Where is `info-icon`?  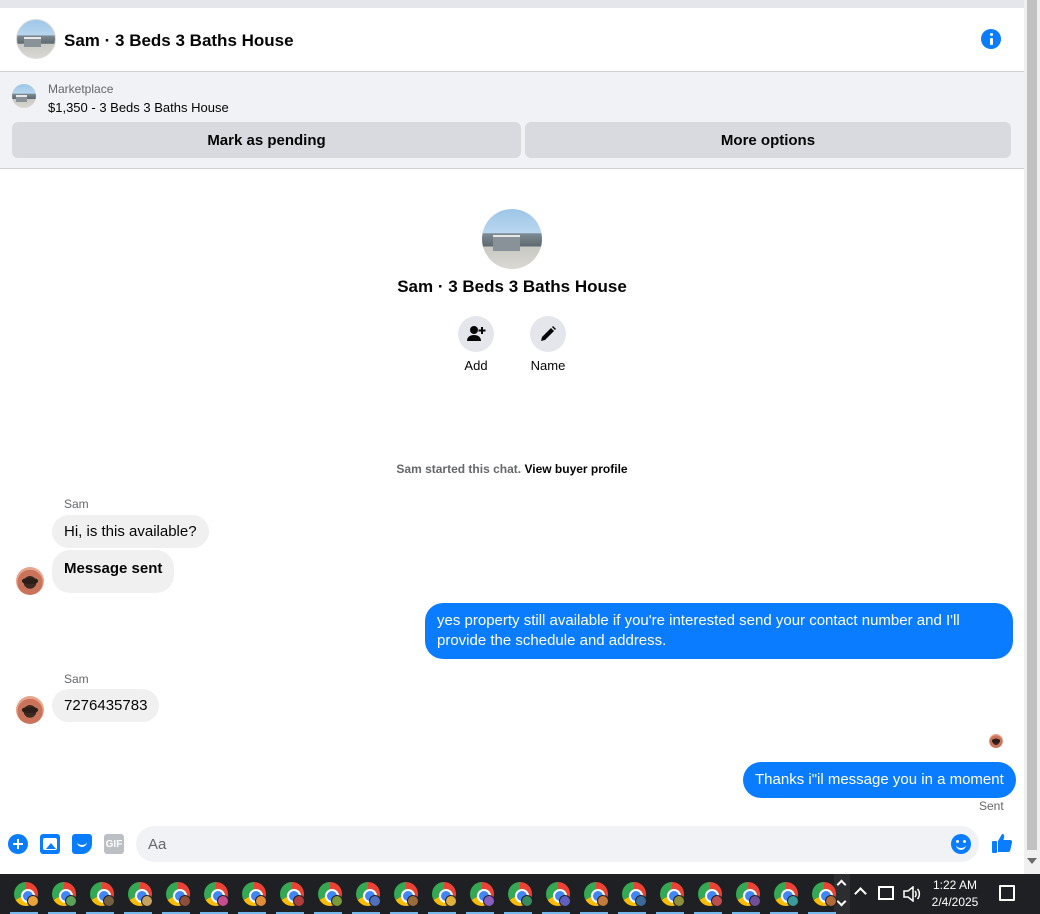 info-icon is located at coordinates (991, 39).